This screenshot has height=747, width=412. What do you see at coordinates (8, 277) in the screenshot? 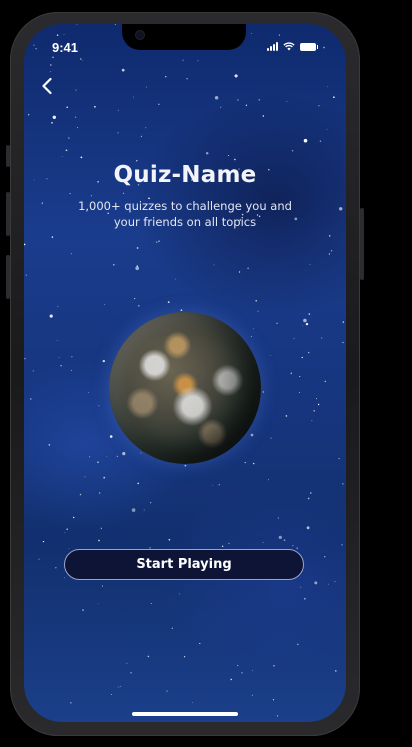
I see `volume-down-button` at bounding box center [8, 277].